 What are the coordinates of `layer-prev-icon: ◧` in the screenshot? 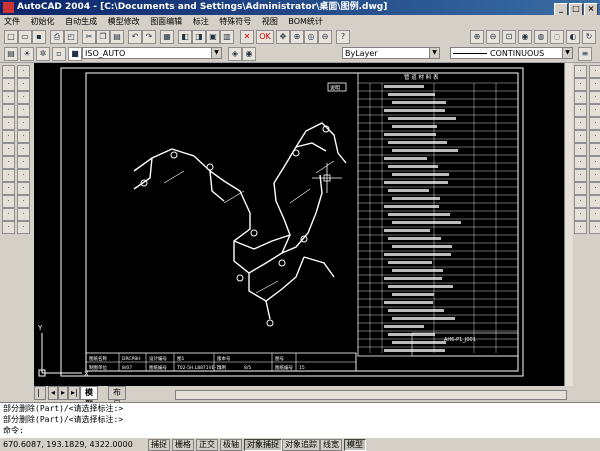 It's located at (185, 37).